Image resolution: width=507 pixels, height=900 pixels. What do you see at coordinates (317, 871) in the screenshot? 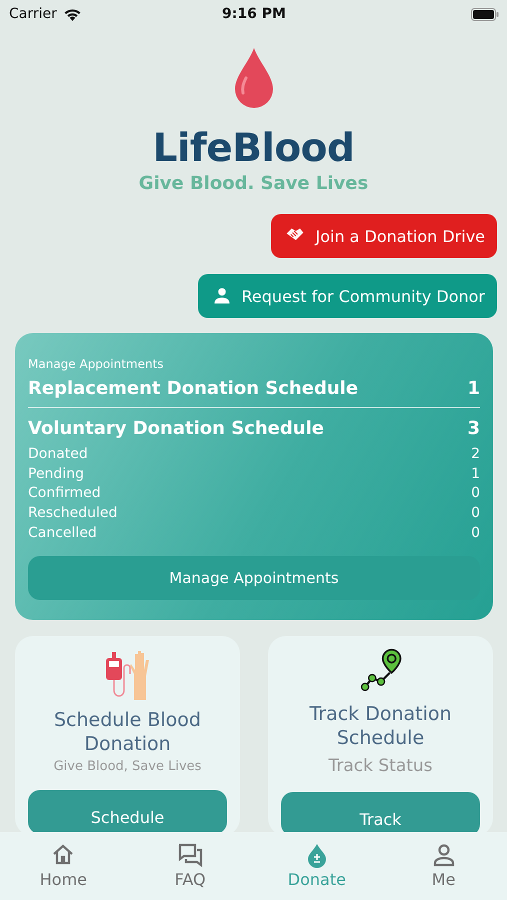
I see `tab-item: Donate` at bounding box center [317, 871].